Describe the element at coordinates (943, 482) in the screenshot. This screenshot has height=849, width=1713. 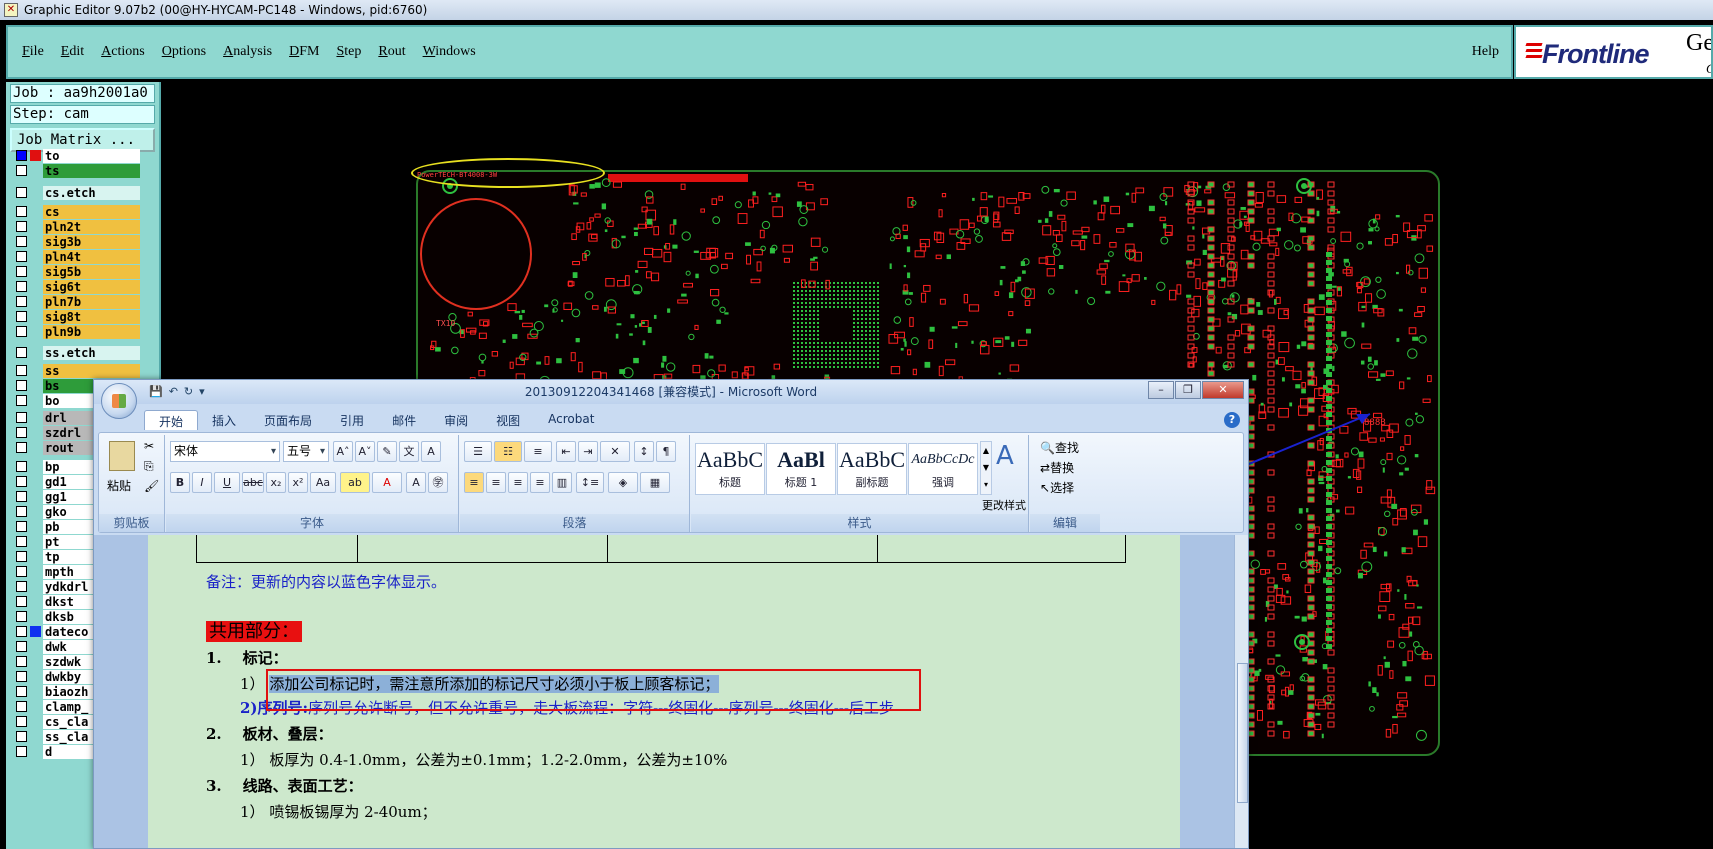
I see `style-caption: 强调` at that location.